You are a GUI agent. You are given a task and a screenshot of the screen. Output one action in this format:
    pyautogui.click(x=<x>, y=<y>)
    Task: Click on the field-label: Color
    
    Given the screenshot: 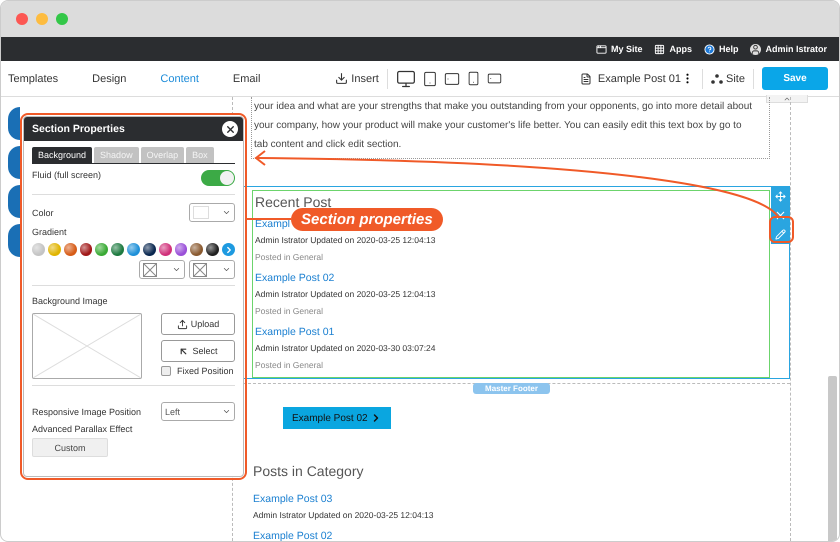 What is the action you would take?
    pyautogui.click(x=43, y=213)
    